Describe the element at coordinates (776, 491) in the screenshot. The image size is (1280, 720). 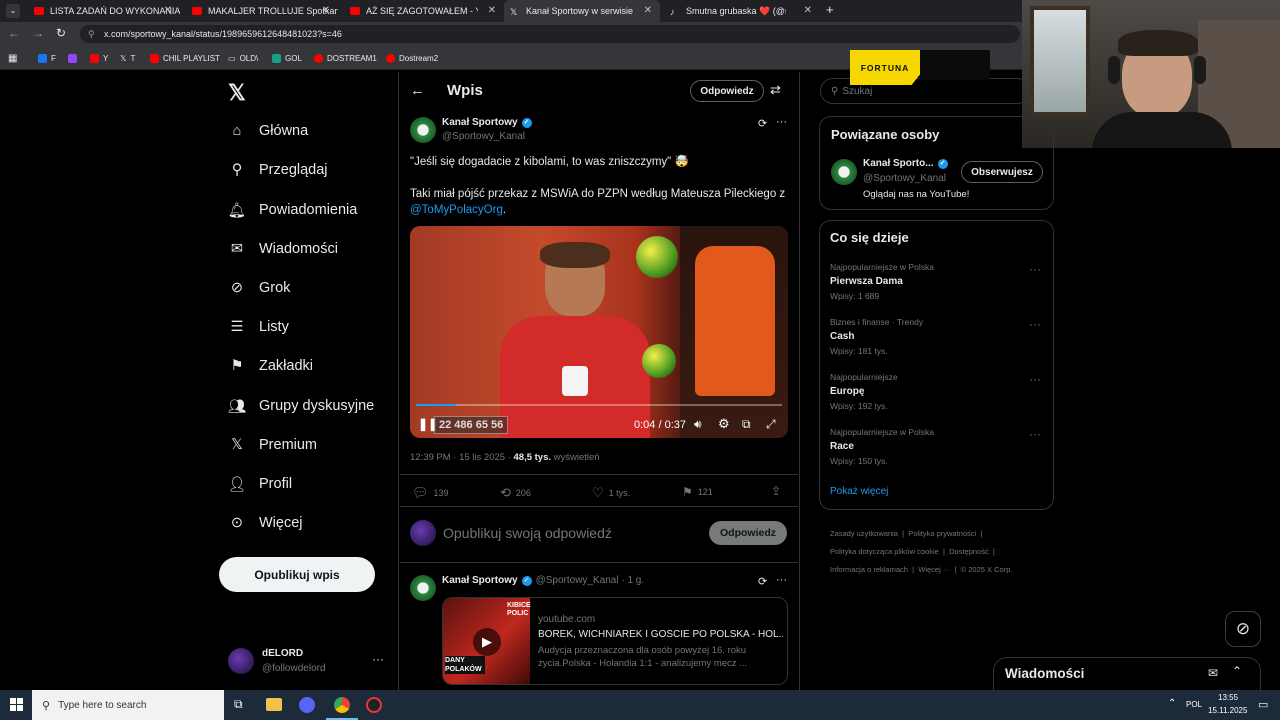
I see `share-icon: ⇪` at that location.